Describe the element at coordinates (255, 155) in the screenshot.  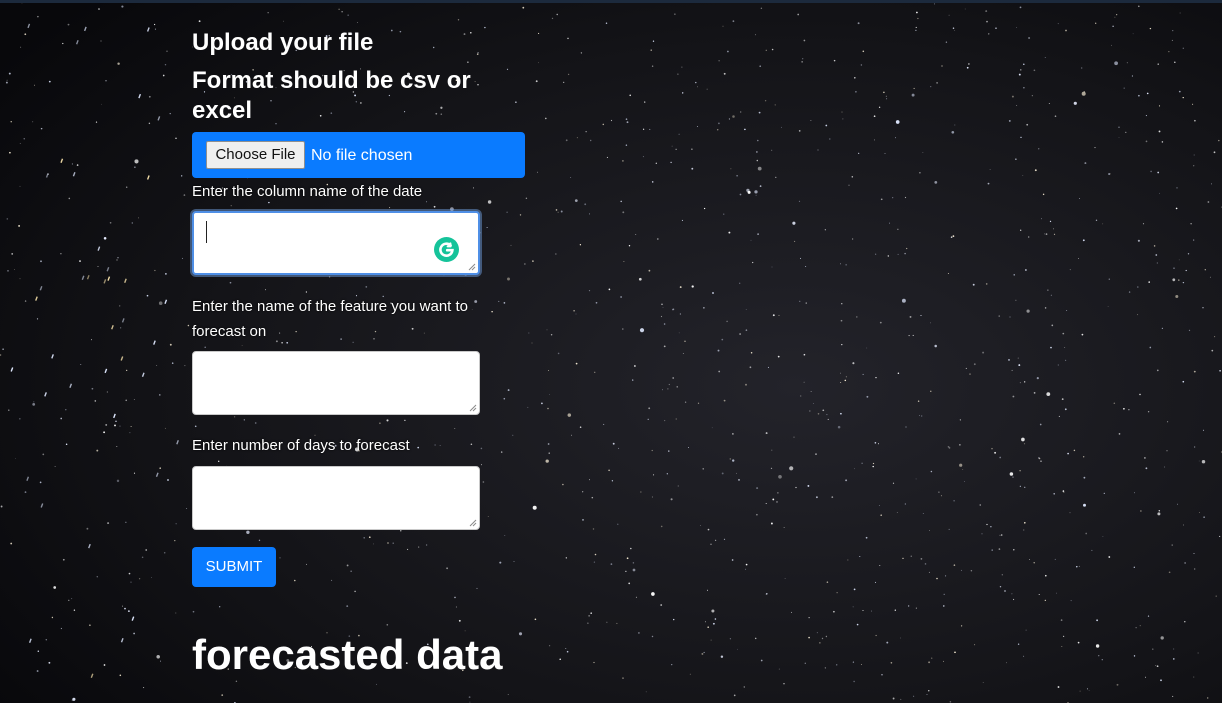
I see `choose-file-button: Choose File` at that location.